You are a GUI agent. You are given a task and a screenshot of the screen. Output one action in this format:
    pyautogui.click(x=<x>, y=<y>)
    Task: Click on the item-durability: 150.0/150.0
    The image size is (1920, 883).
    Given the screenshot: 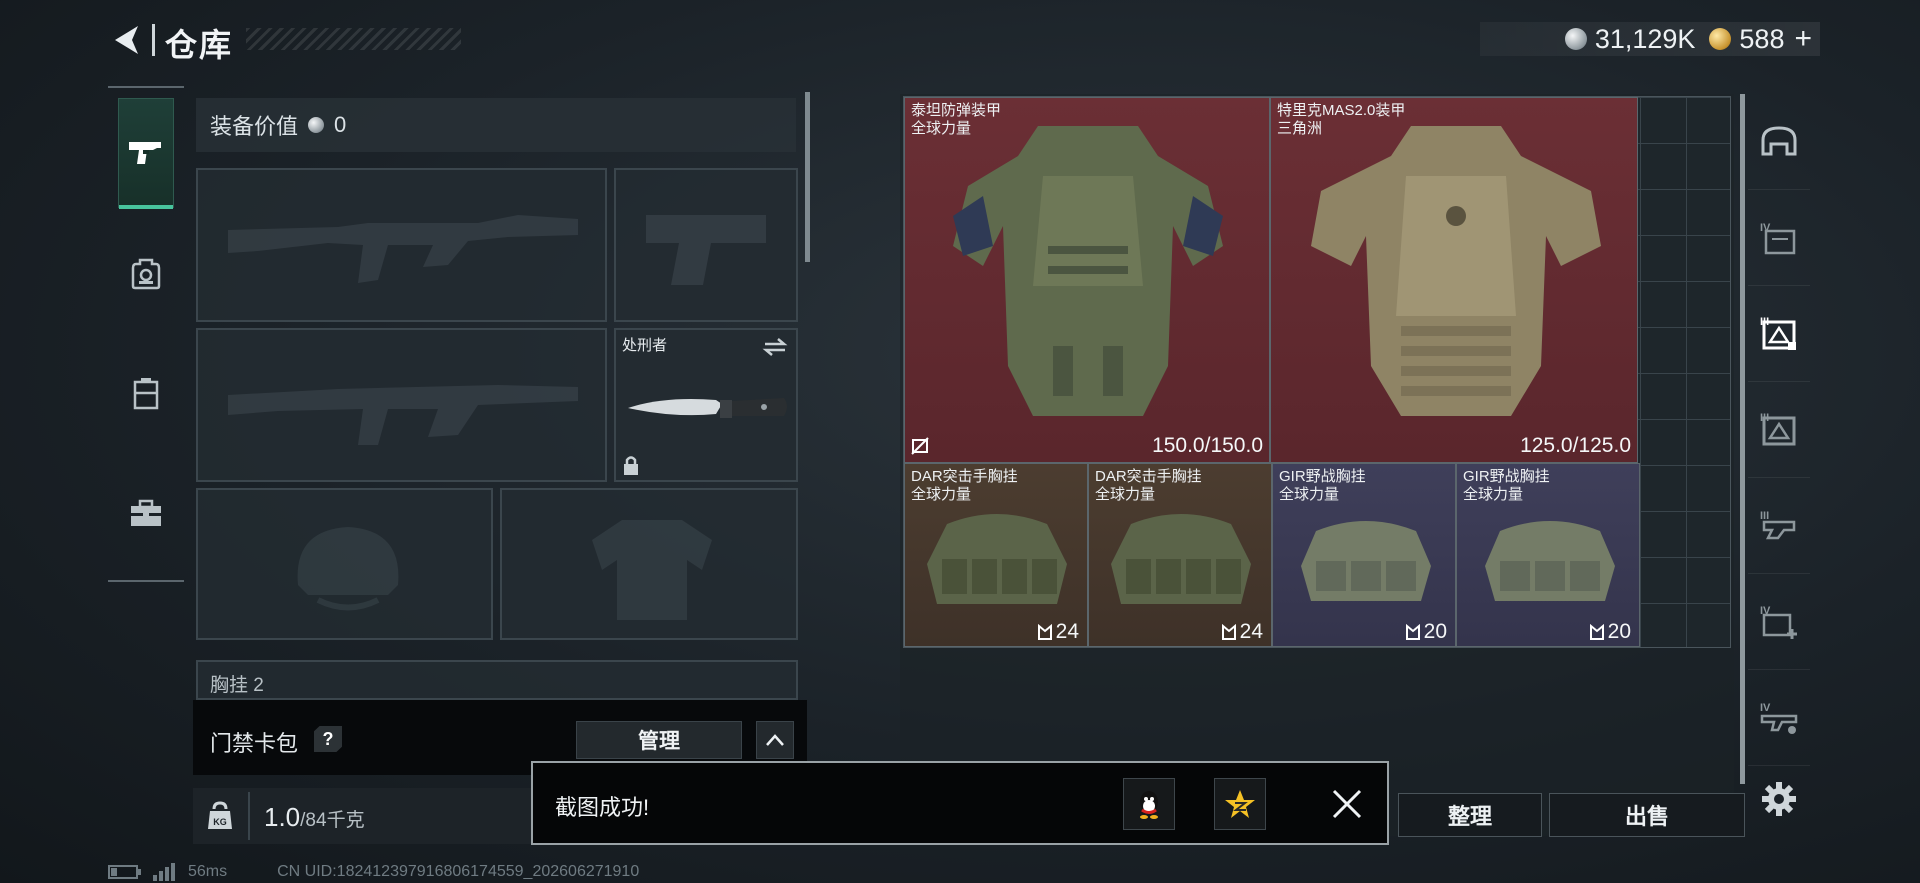 What is the action you would take?
    pyautogui.click(x=1207, y=445)
    